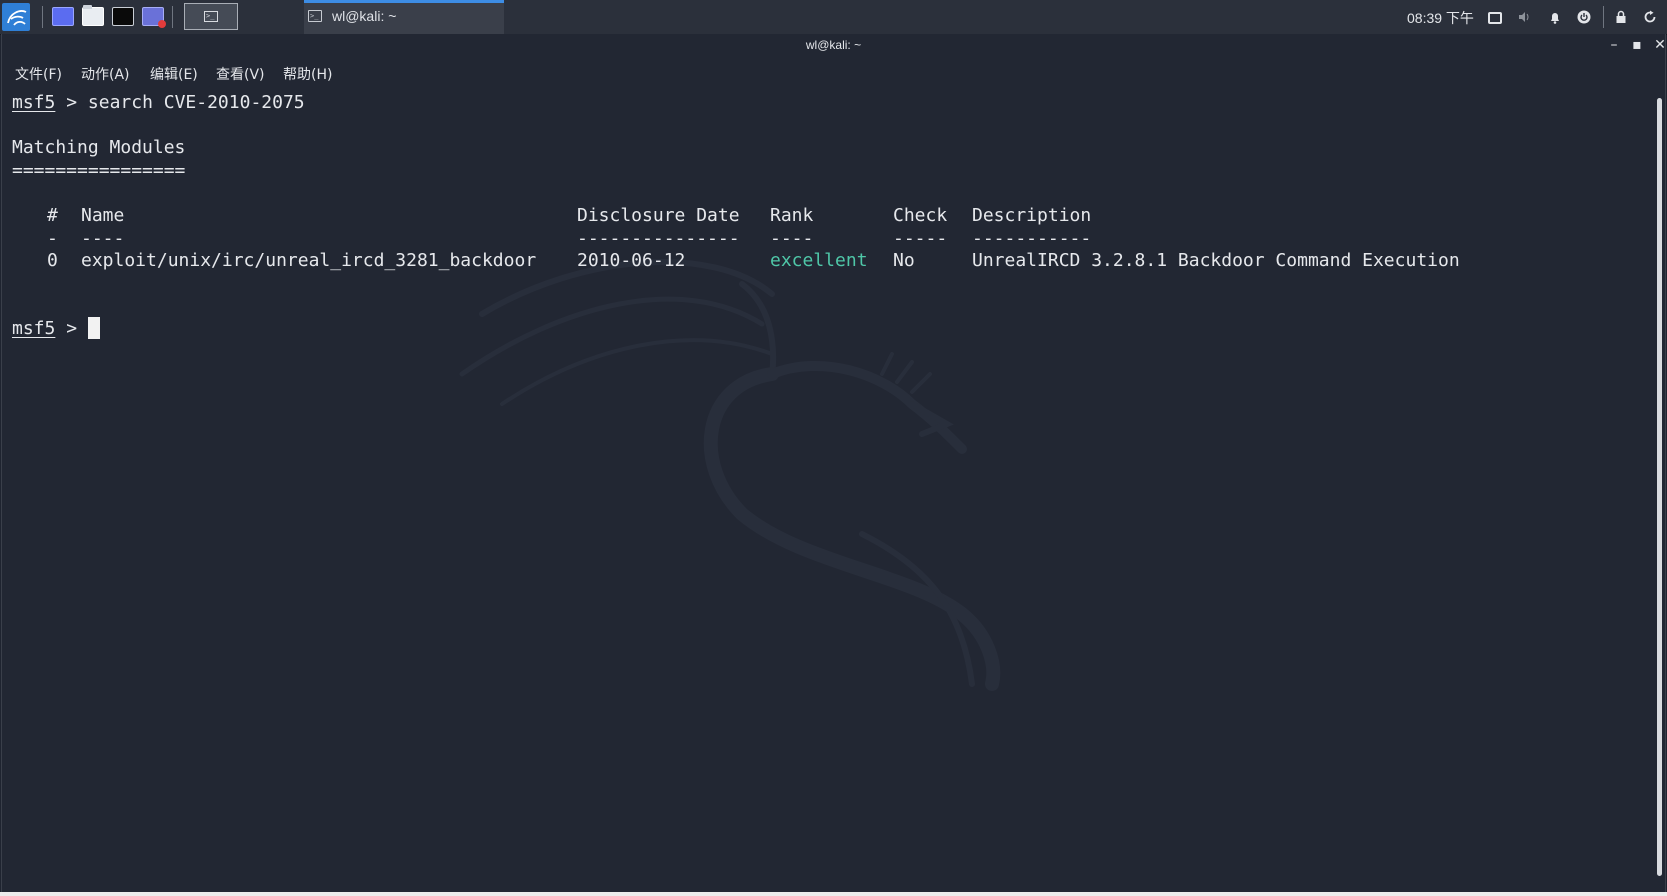 Image resolution: width=1667 pixels, height=896 pixels. Describe the element at coordinates (920, 215) in the screenshot. I see `column-header-check: Check` at that location.